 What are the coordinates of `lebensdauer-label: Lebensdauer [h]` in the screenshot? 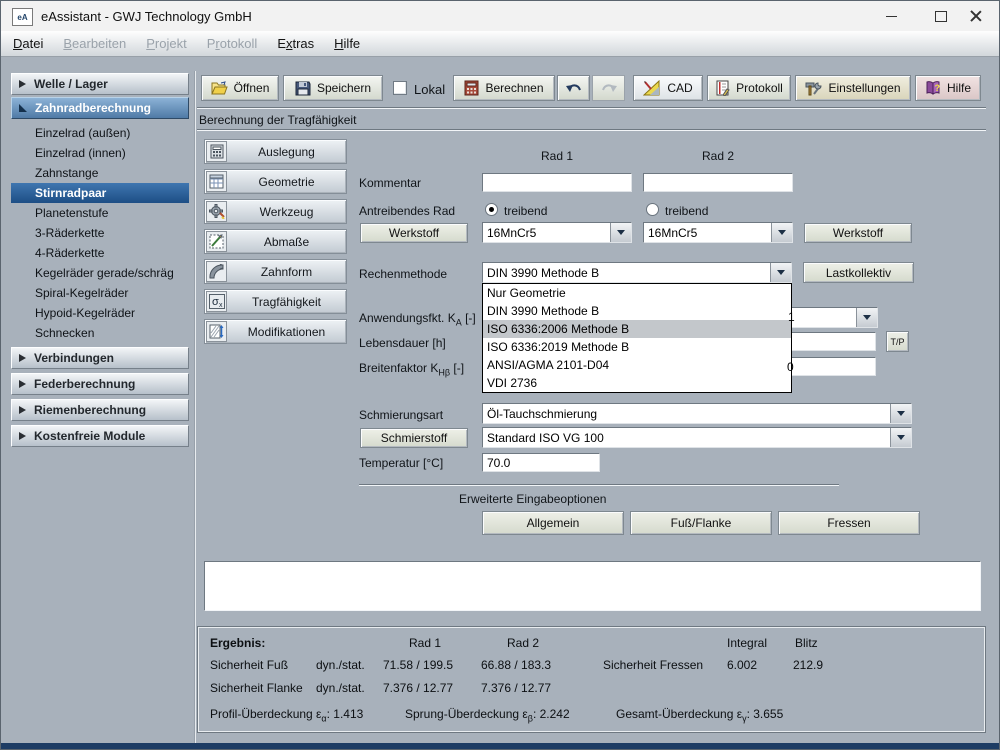 It's located at (402, 343).